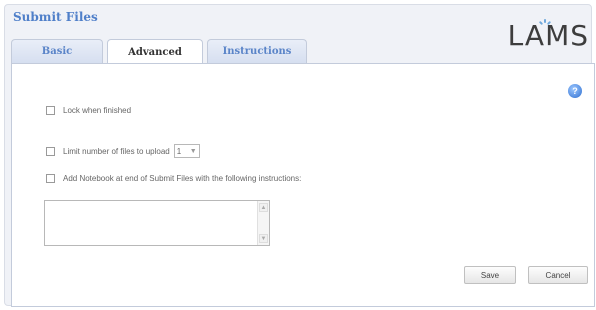 The height and width of the screenshot is (310, 596). I want to click on lock-option: Lock when finished, so click(88, 110).